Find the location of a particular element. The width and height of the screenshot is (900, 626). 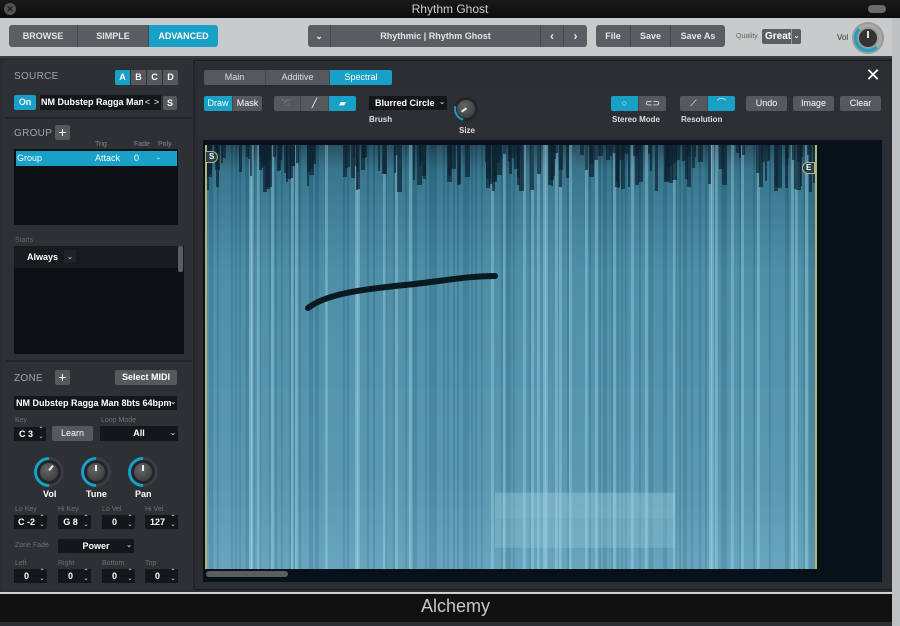

resolution-log-button: ⌒ is located at coordinates (721, 103).